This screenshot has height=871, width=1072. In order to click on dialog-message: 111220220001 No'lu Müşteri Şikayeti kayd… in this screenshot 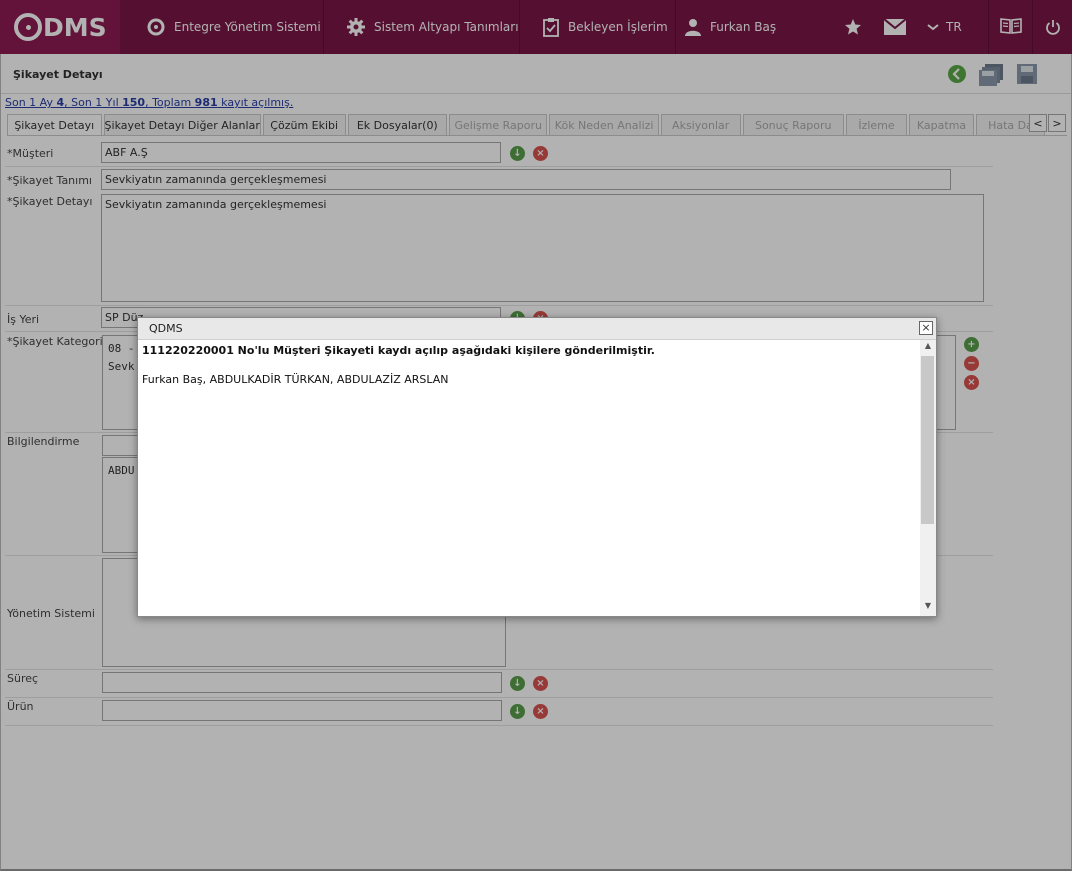, I will do `click(398, 350)`.